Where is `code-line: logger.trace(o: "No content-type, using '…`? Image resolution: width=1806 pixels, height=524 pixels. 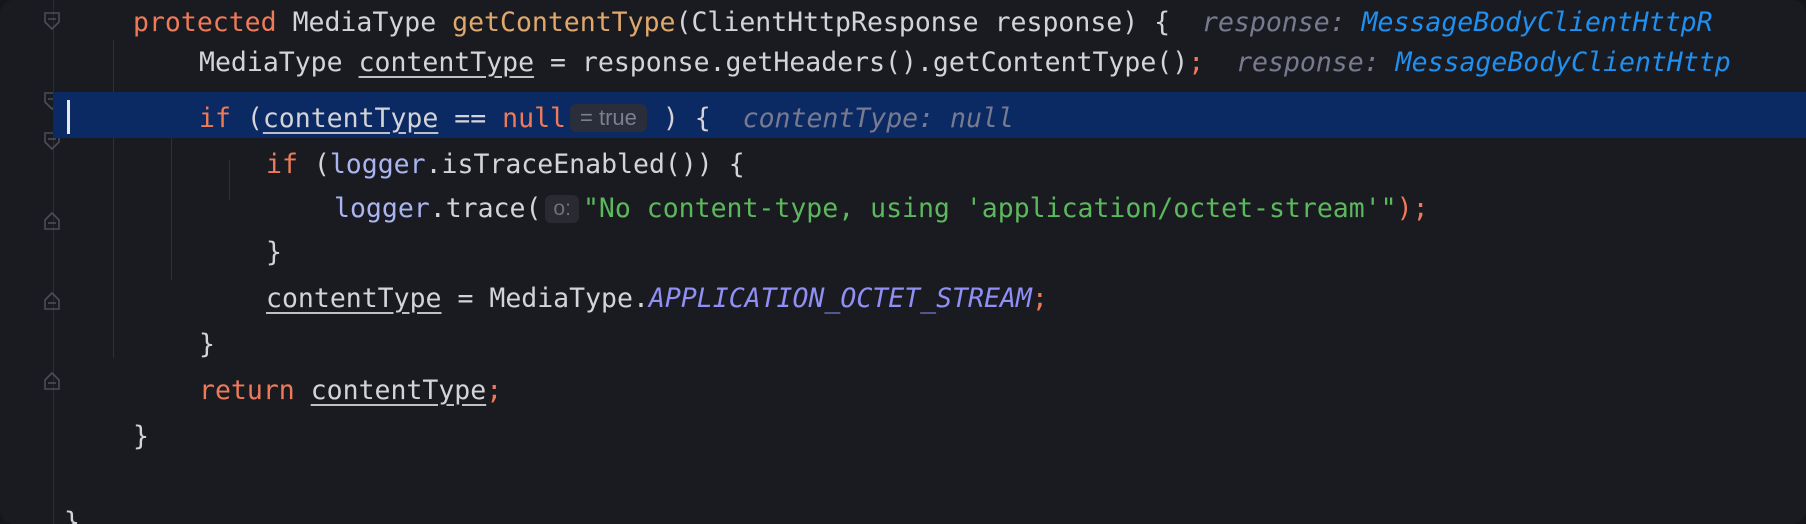
code-line: logger.trace(o: "No content-type, using '… is located at coordinates (903, 209).